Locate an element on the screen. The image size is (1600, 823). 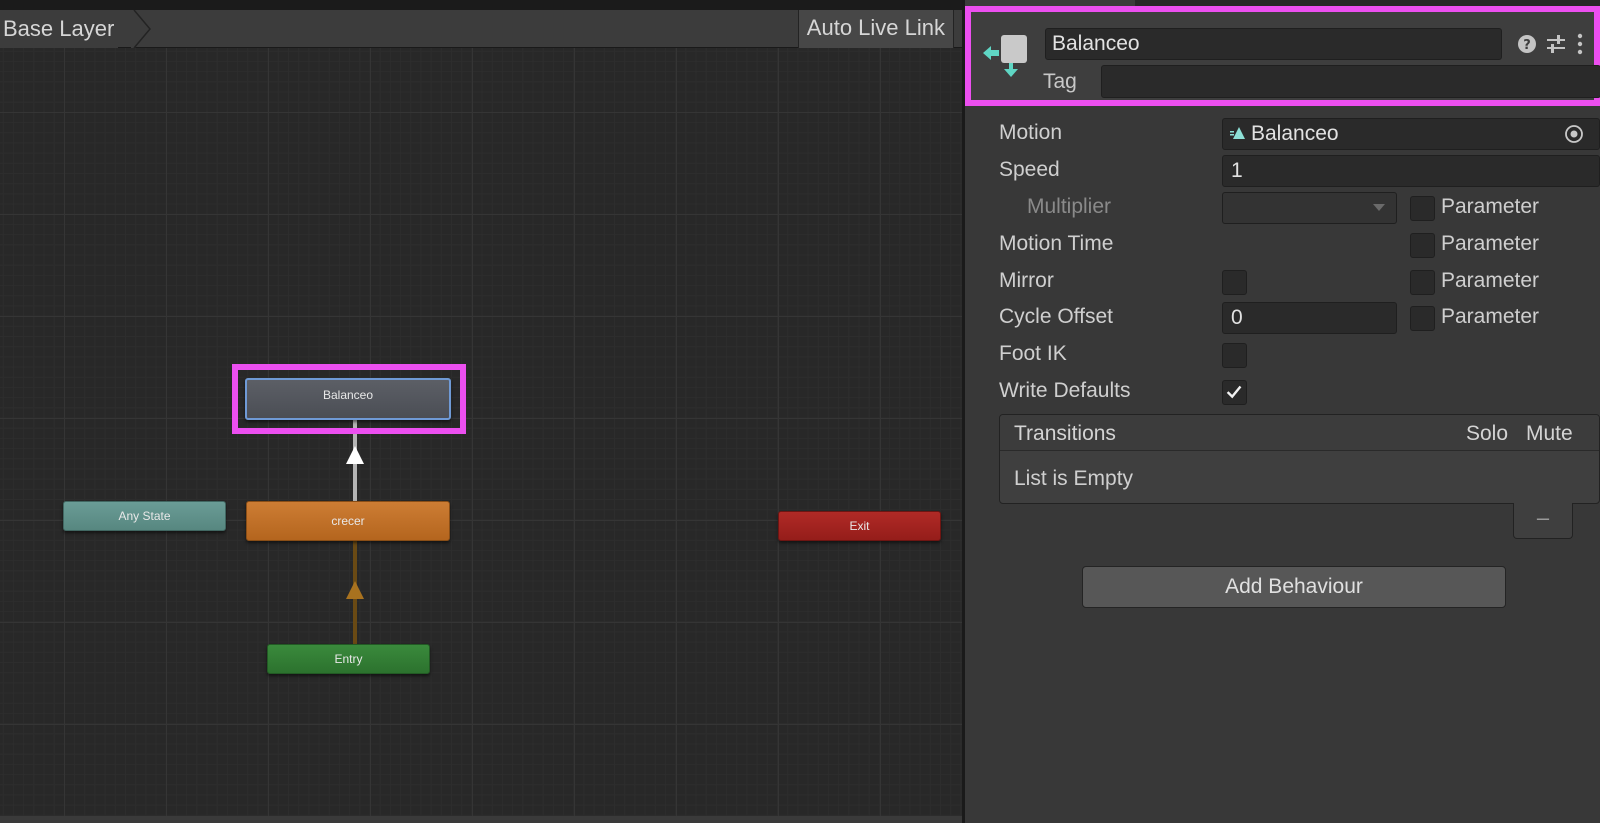
foot-ik-label: Foot IK is located at coordinates (1033, 353).